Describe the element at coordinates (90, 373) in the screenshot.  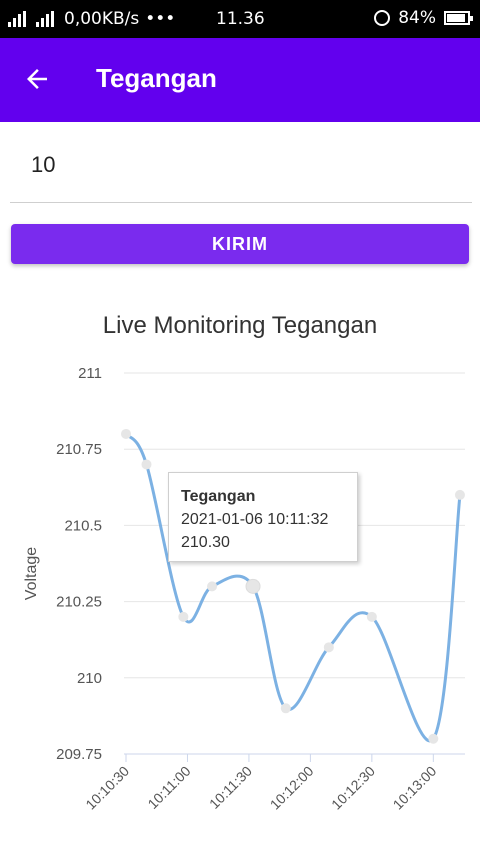
I see `y-tick-label: 211` at that location.